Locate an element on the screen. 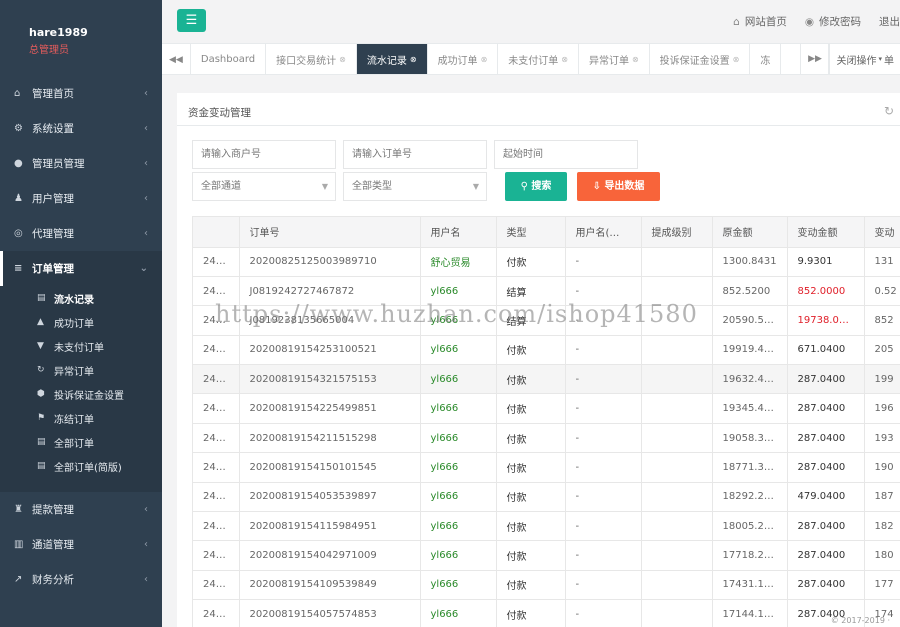  tabs-scroll-left-button: ◀◀ is located at coordinates (176, 59).